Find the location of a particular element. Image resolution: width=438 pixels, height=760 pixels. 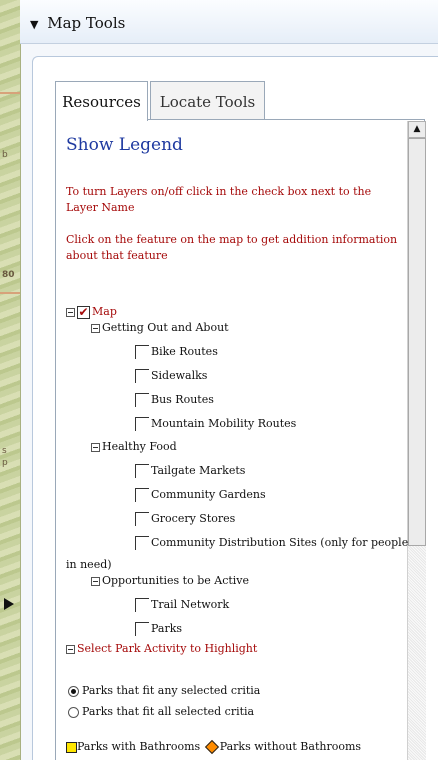

radio-any-criteria is located at coordinates (73, 691).